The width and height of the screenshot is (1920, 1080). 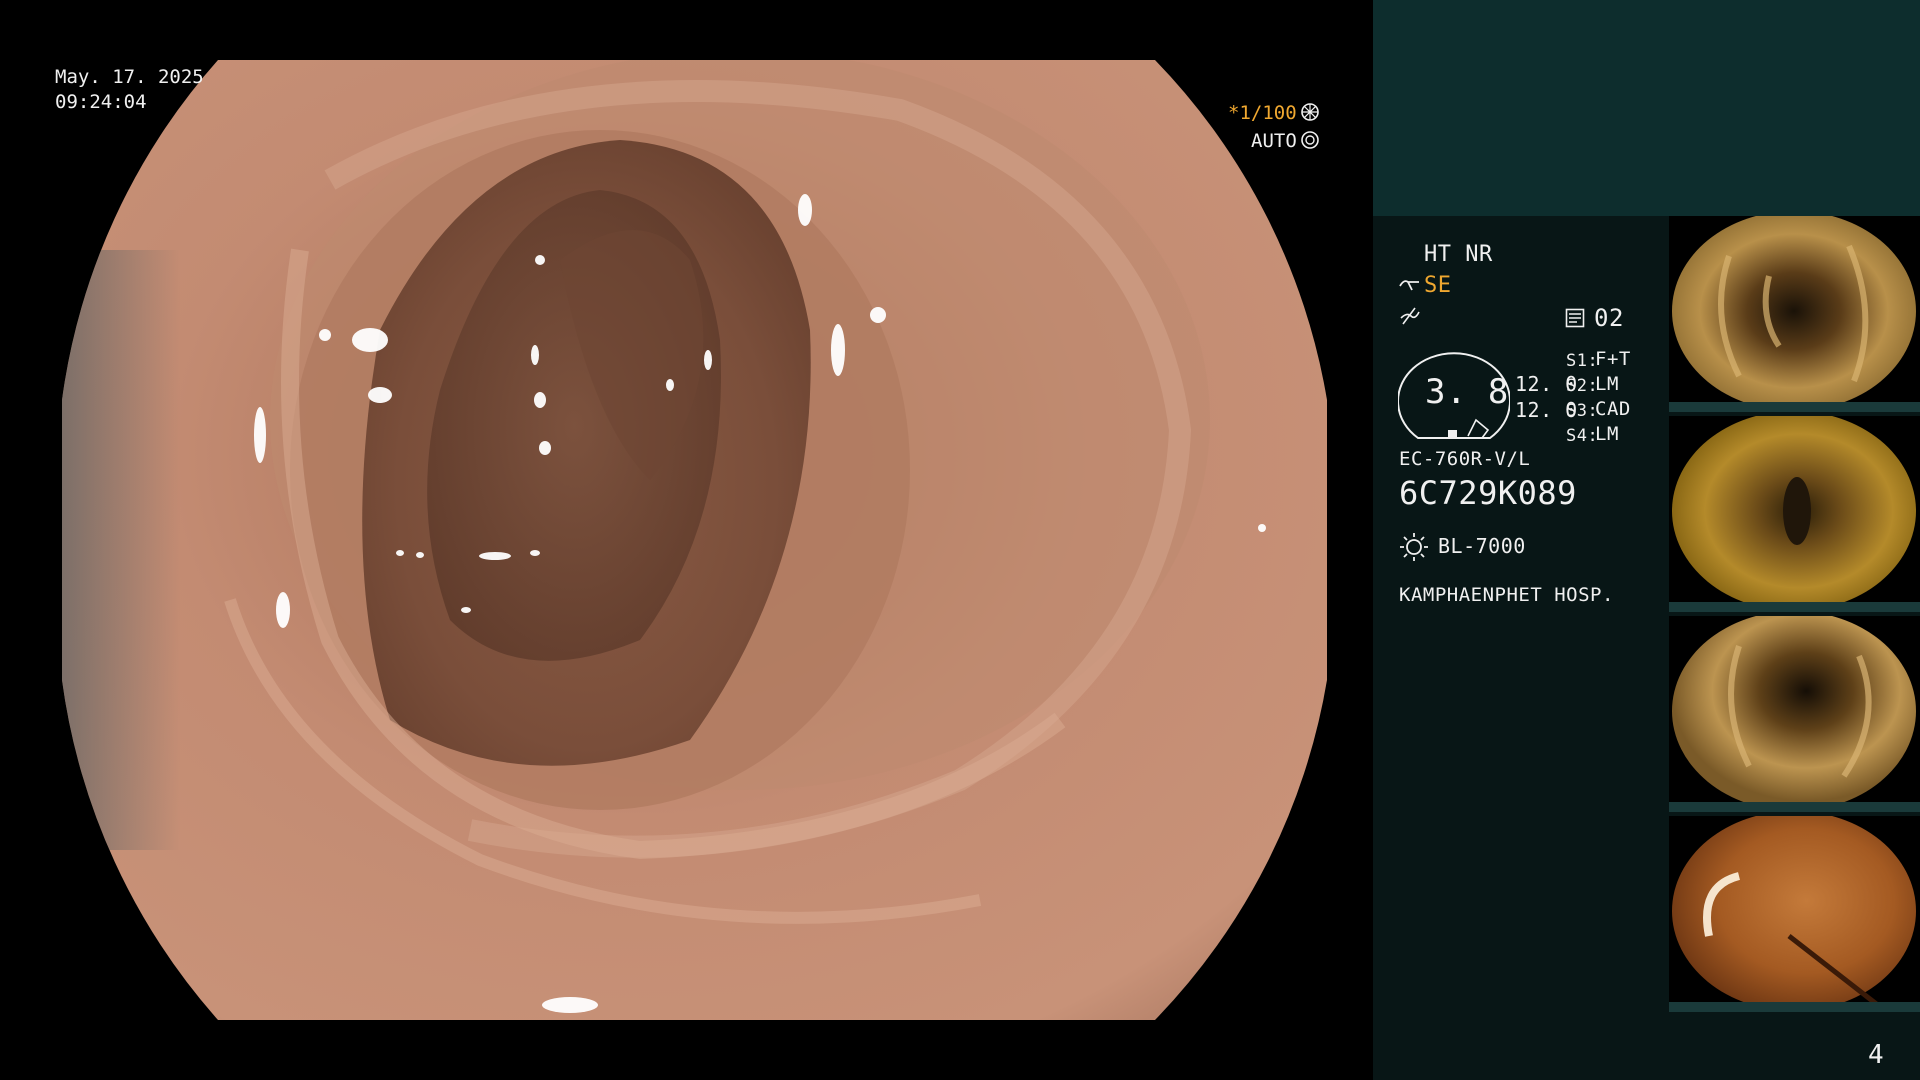 What do you see at coordinates (1310, 112) in the screenshot?
I see `aperture-icon` at bounding box center [1310, 112].